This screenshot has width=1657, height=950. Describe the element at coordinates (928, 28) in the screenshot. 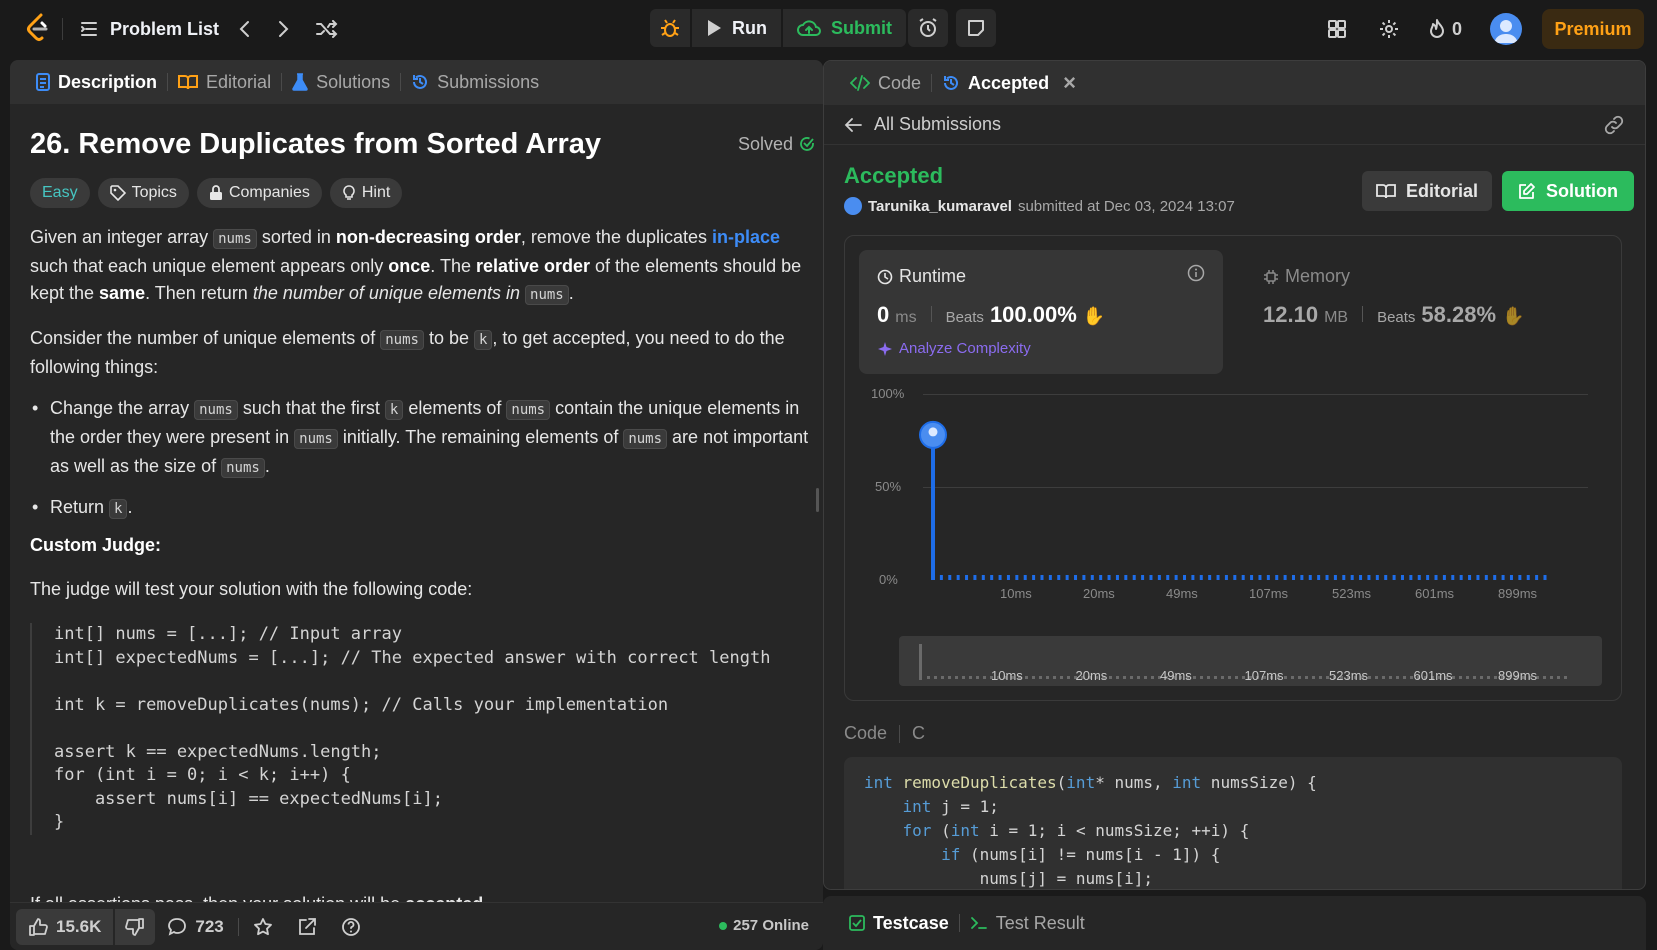

I see `timer-button` at that location.